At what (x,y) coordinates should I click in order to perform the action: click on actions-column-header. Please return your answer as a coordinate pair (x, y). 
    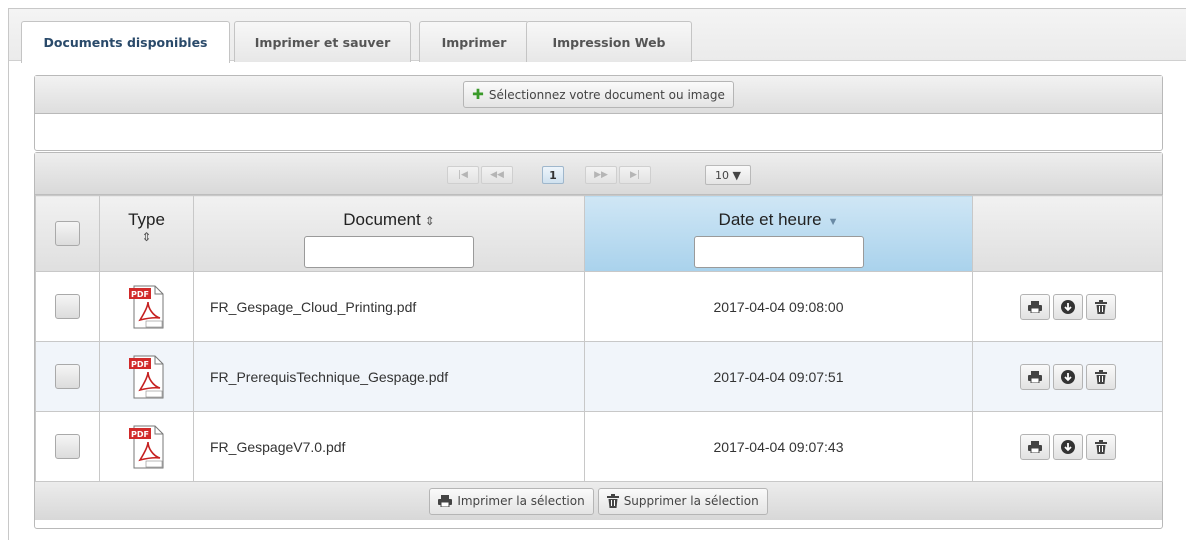
    Looking at the image, I should click on (1067, 233).